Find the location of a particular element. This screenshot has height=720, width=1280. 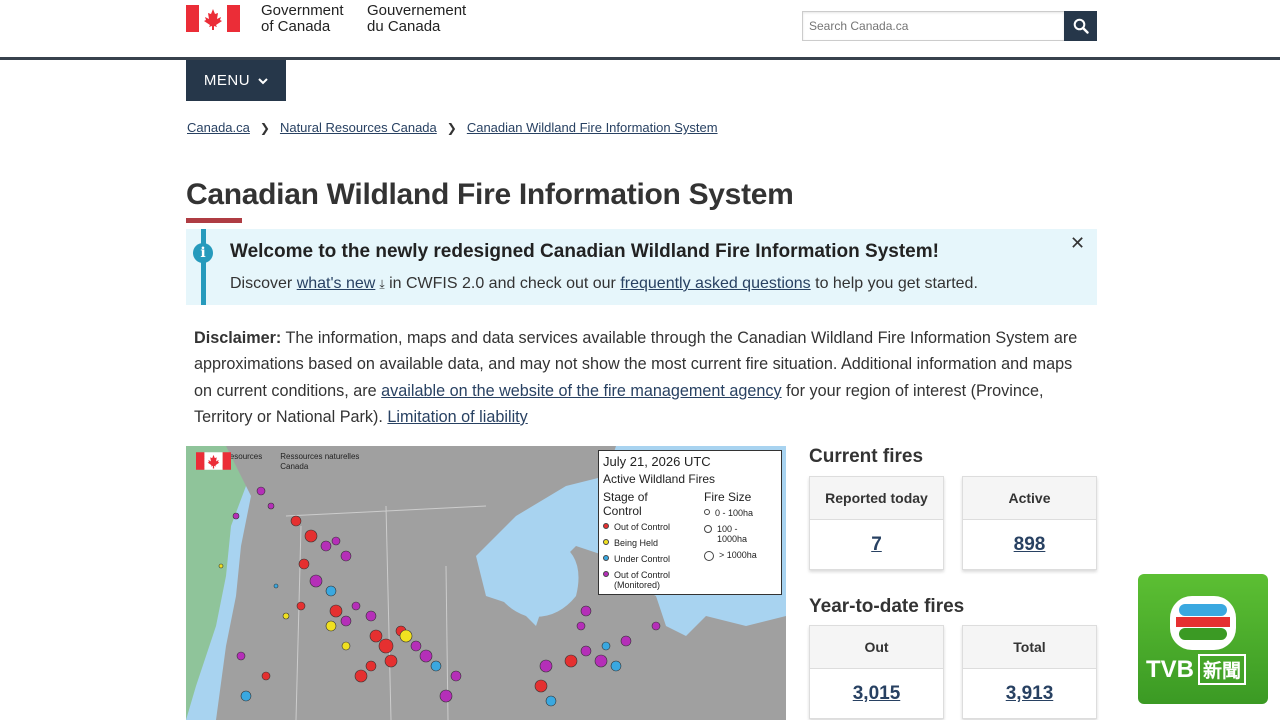

total-link: 3,913 is located at coordinates (1030, 694).